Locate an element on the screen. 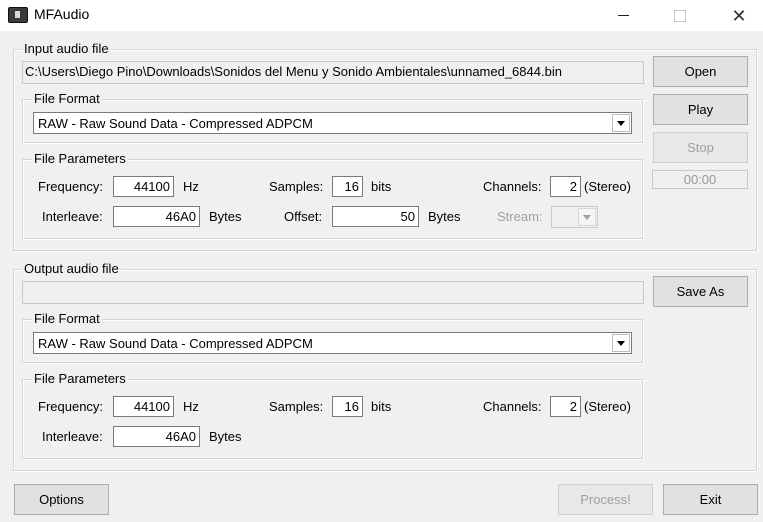 The height and width of the screenshot is (522, 763). input-samples-field: 16 is located at coordinates (347, 186).